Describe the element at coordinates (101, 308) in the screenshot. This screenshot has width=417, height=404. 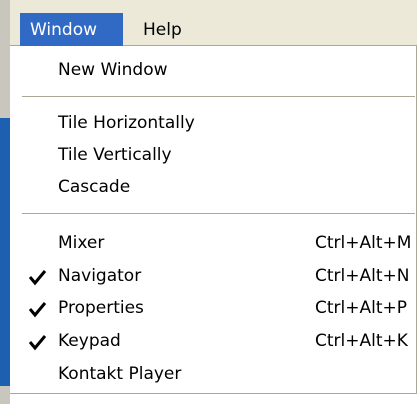
I see `menu-item-label: Properties` at that location.